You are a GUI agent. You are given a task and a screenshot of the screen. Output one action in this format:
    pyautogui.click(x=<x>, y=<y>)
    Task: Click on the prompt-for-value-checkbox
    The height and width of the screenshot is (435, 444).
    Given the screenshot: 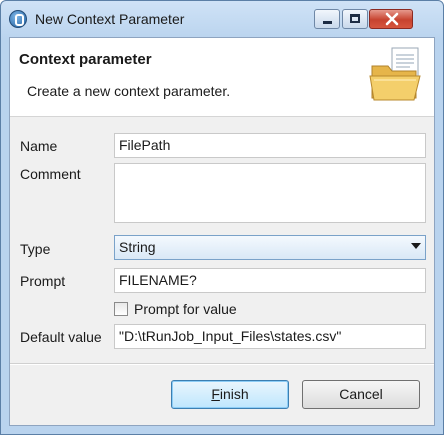 What is the action you would take?
    pyautogui.click(x=121, y=309)
    